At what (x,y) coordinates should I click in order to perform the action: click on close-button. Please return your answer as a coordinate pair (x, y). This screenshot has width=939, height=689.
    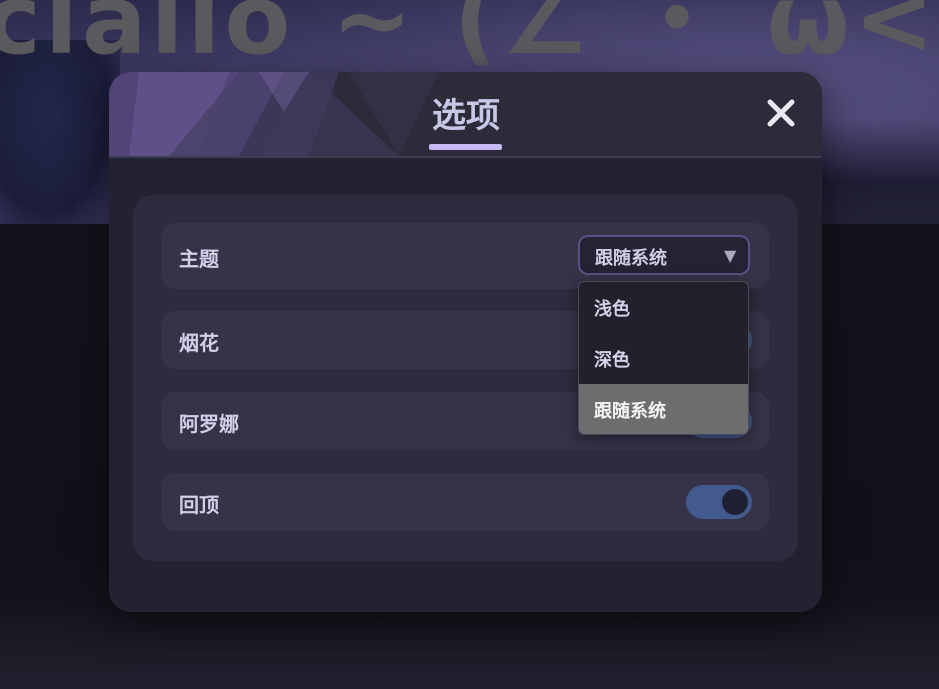
    Looking at the image, I should click on (781, 113).